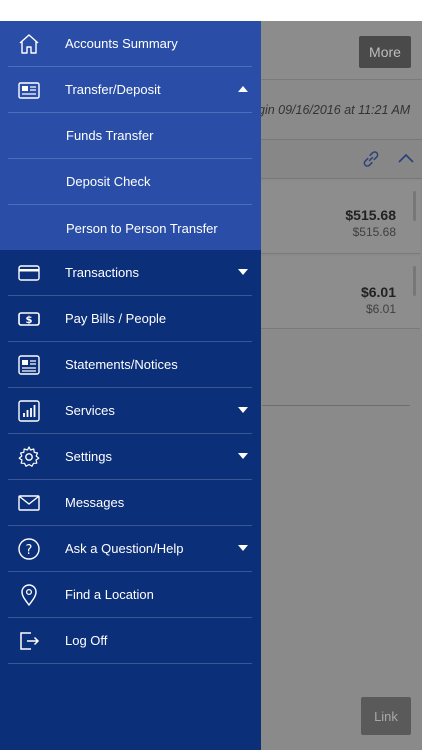  What do you see at coordinates (29, 457) in the screenshot?
I see `gear-icon` at bounding box center [29, 457].